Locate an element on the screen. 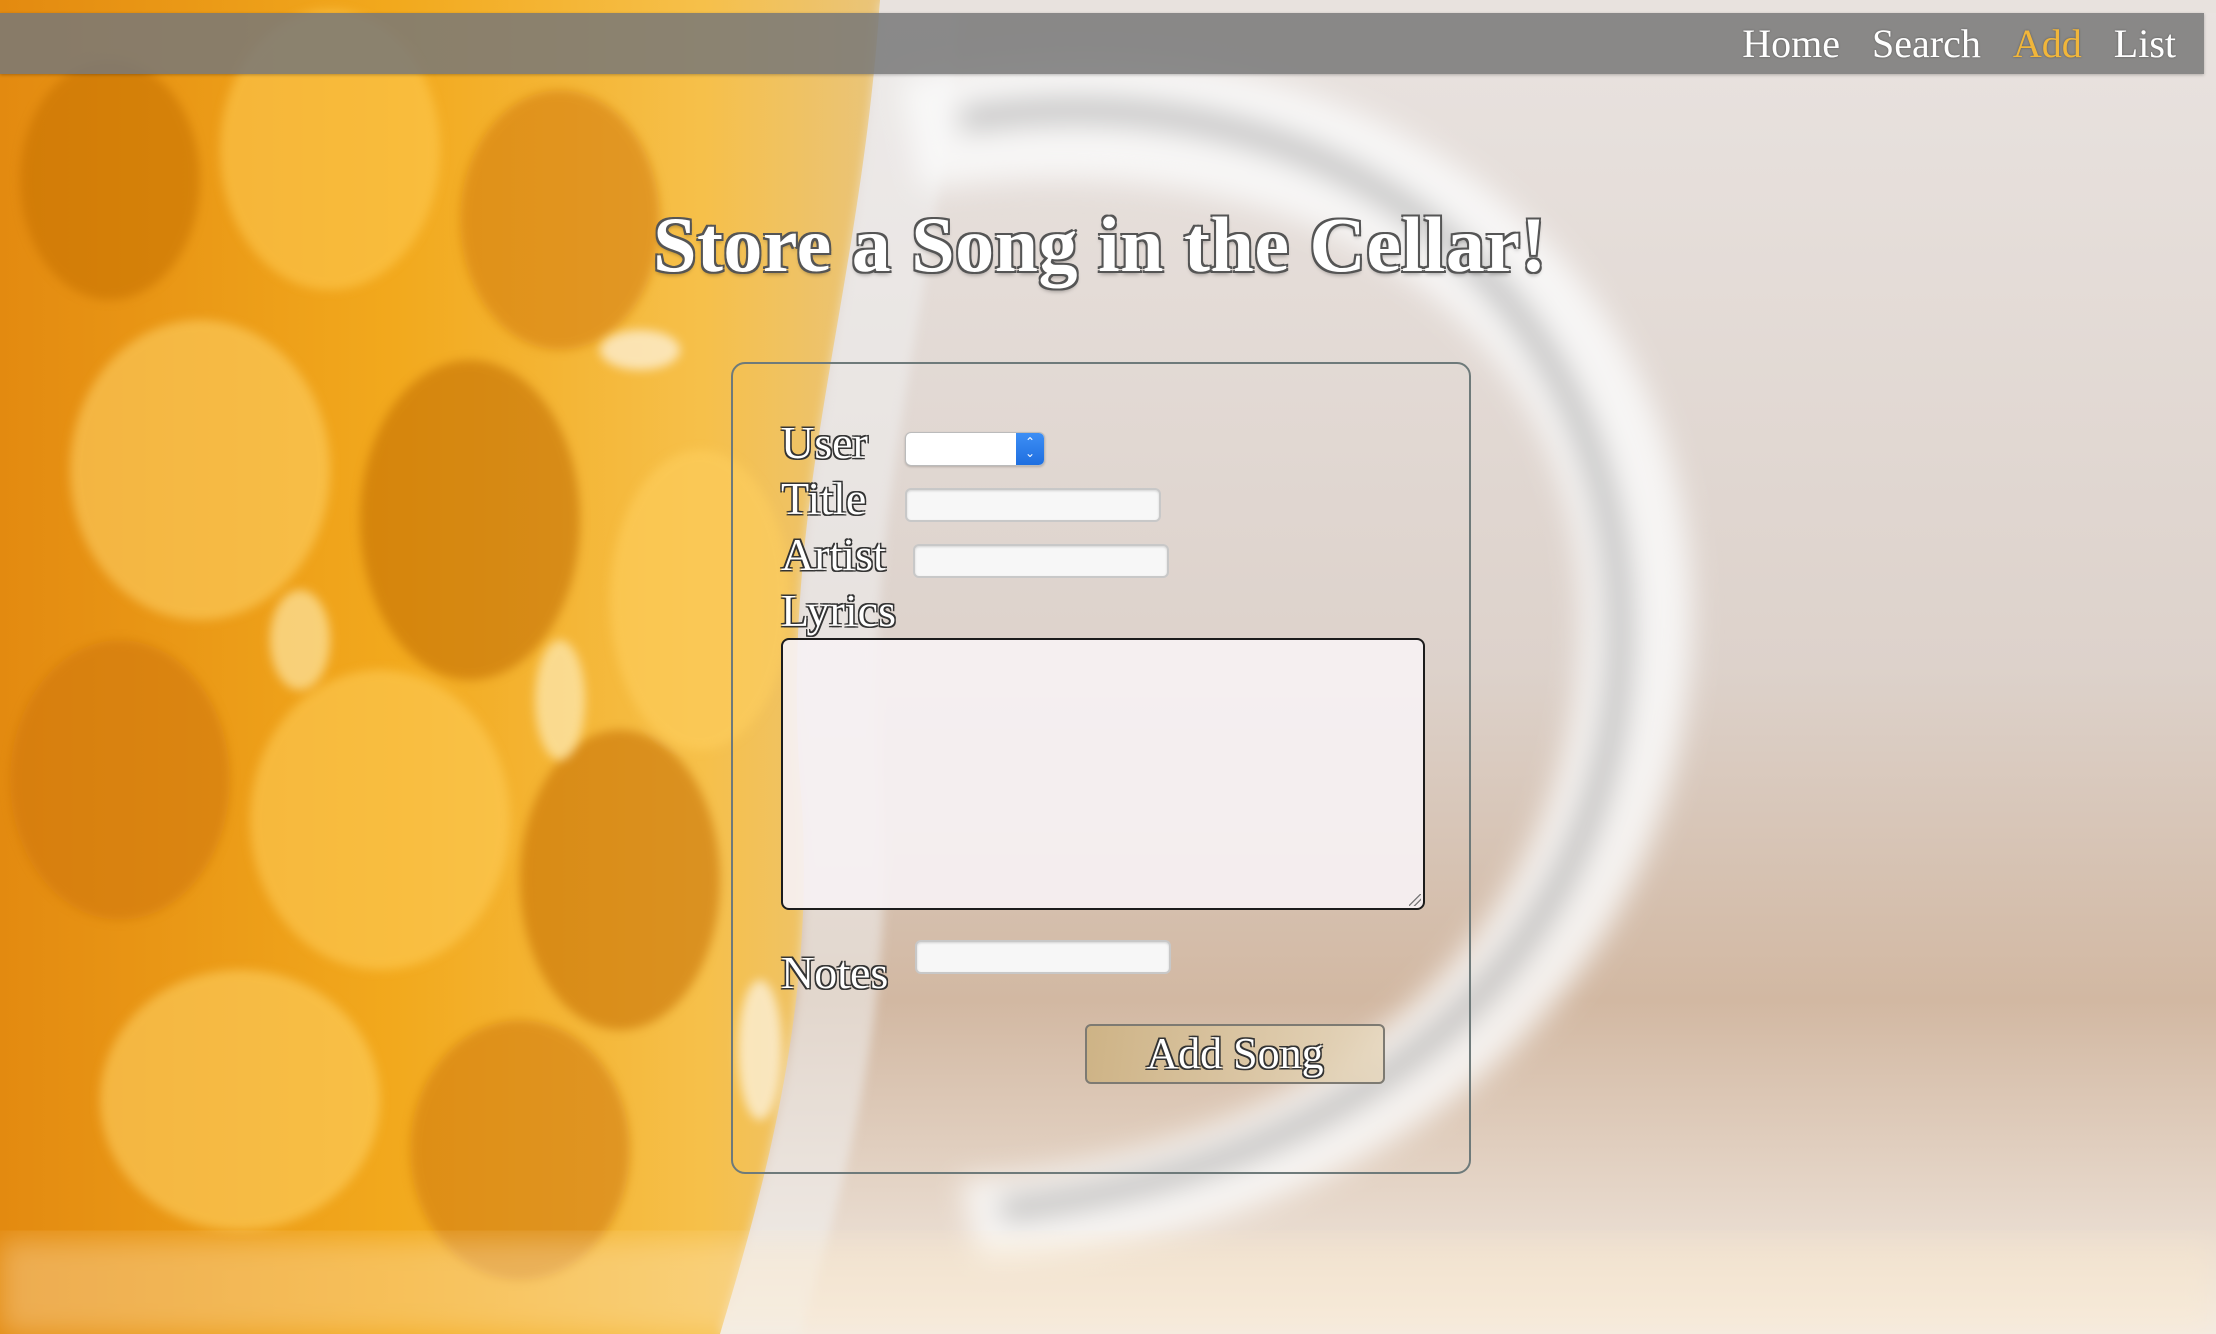 Image resolution: width=2216 pixels, height=1334 pixels. notes-label: Notes is located at coordinates (835, 972).